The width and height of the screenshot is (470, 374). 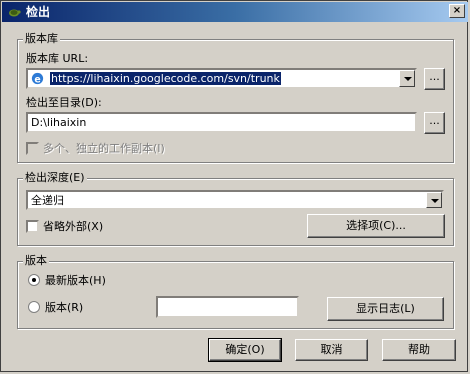 I want to click on omit-externals-checkbox, so click(x=32, y=226).